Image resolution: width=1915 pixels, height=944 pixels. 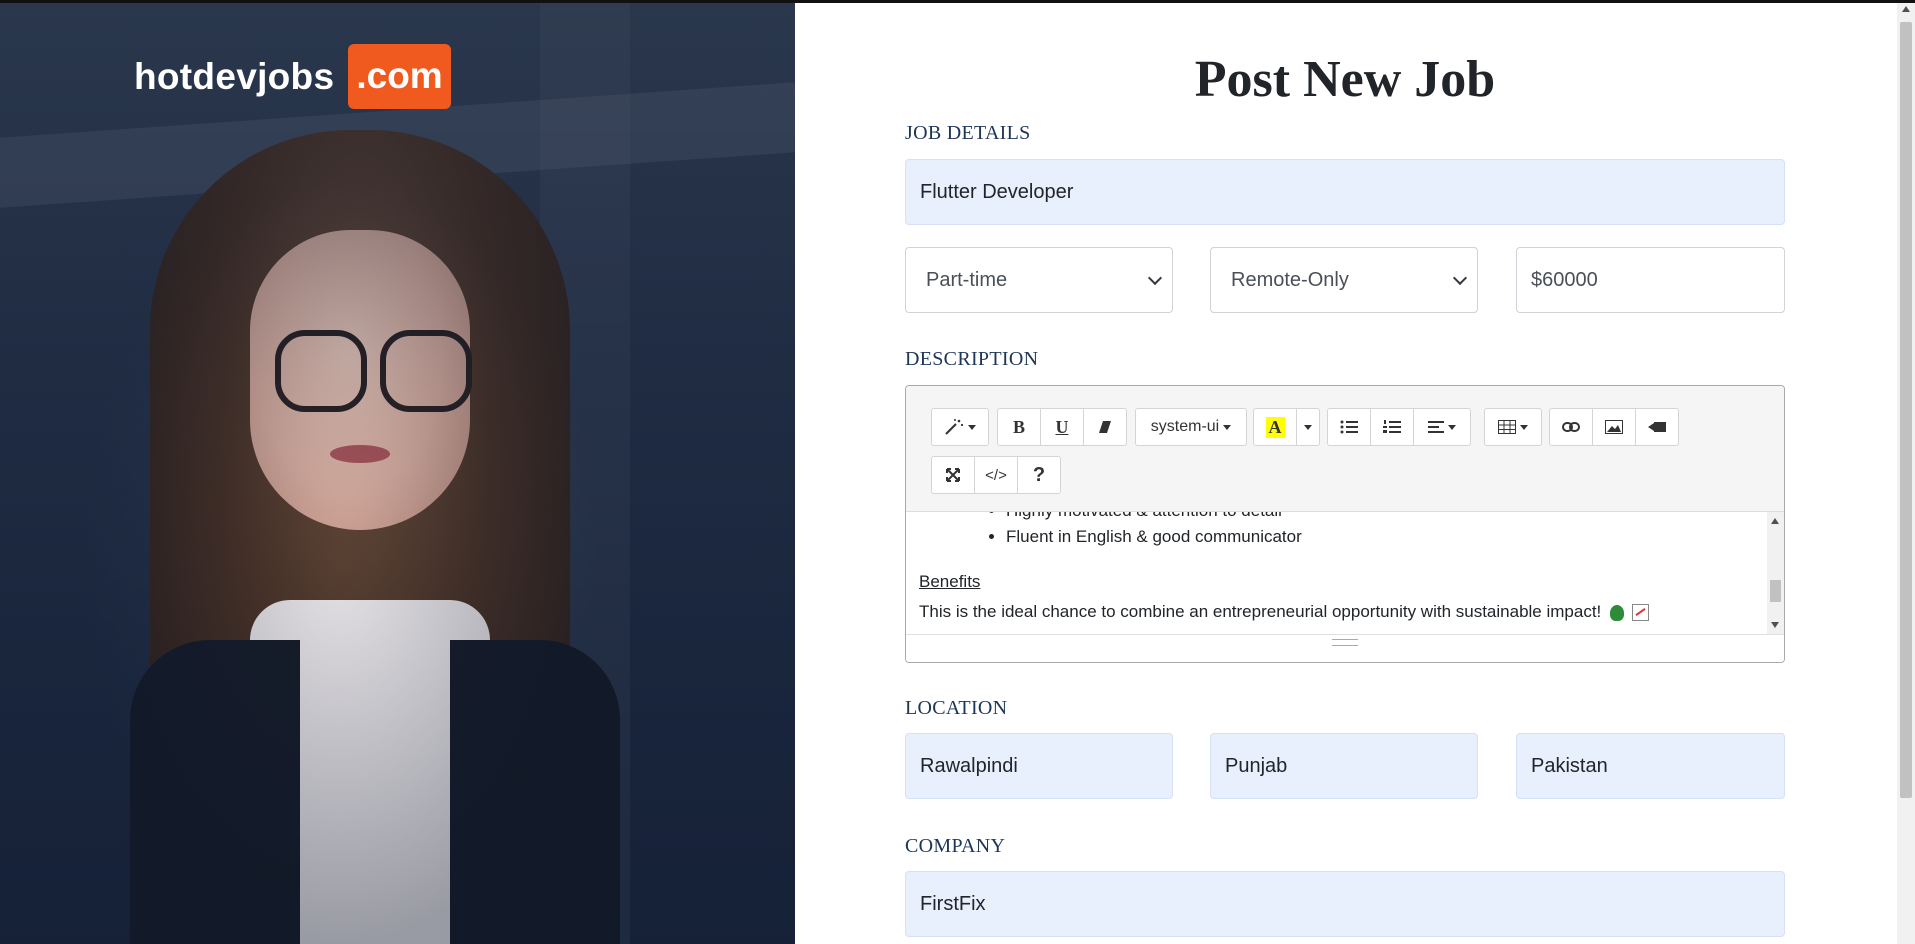 What do you see at coordinates (972, 359) in the screenshot?
I see `section-label-description: DESCRIPTION` at bounding box center [972, 359].